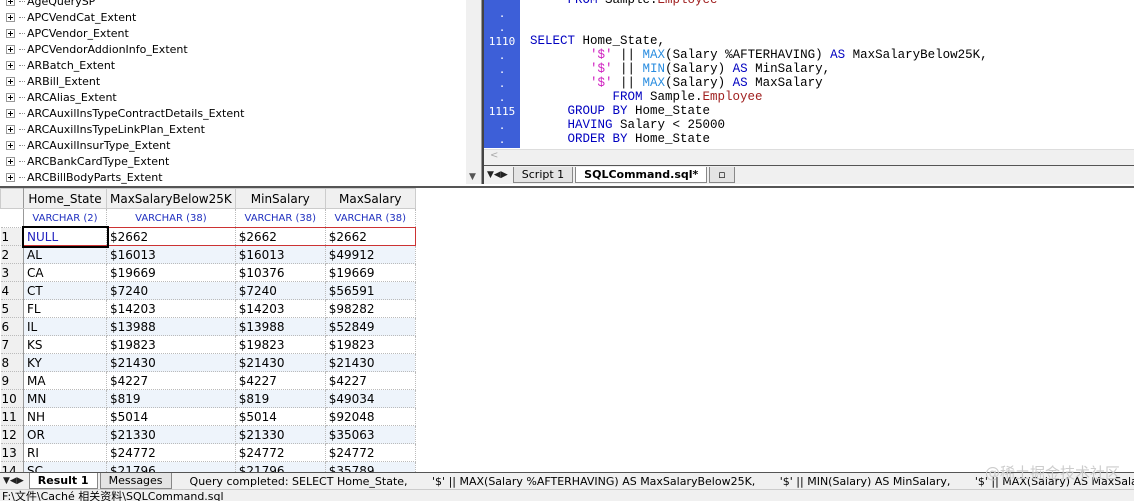  I want to click on table-row: 13 RI $24772 $24772 $24772, so click(208, 452).